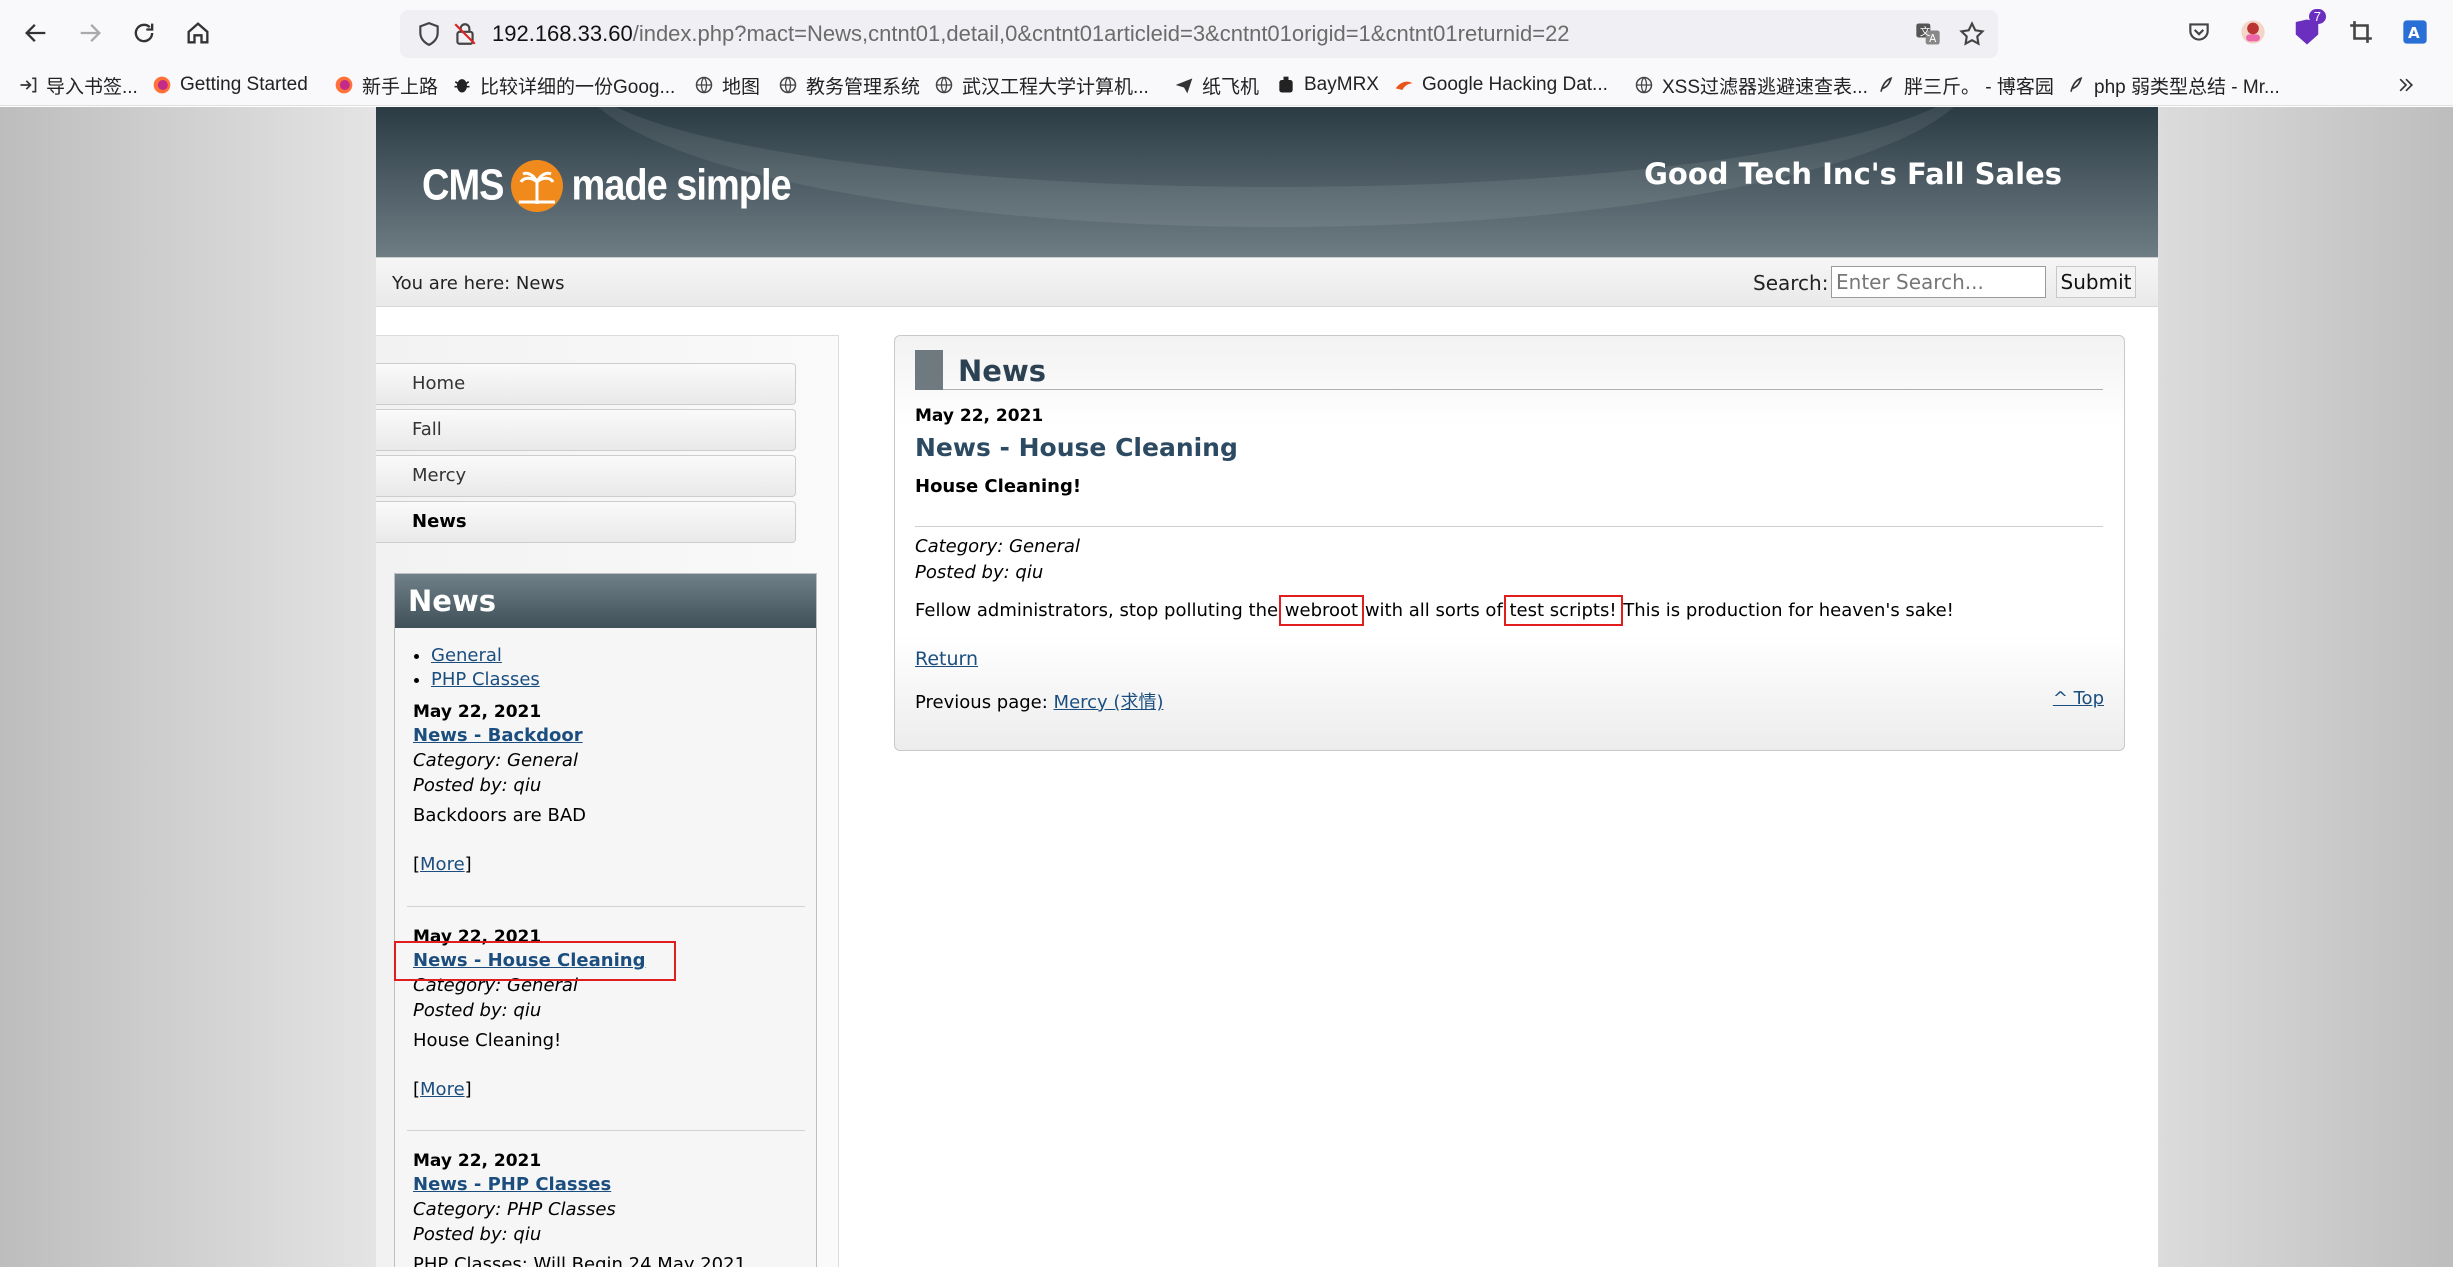 The height and width of the screenshot is (1267, 2453). Describe the element at coordinates (2361, 32) in the screenshot. I see `crop-icon` at that location.